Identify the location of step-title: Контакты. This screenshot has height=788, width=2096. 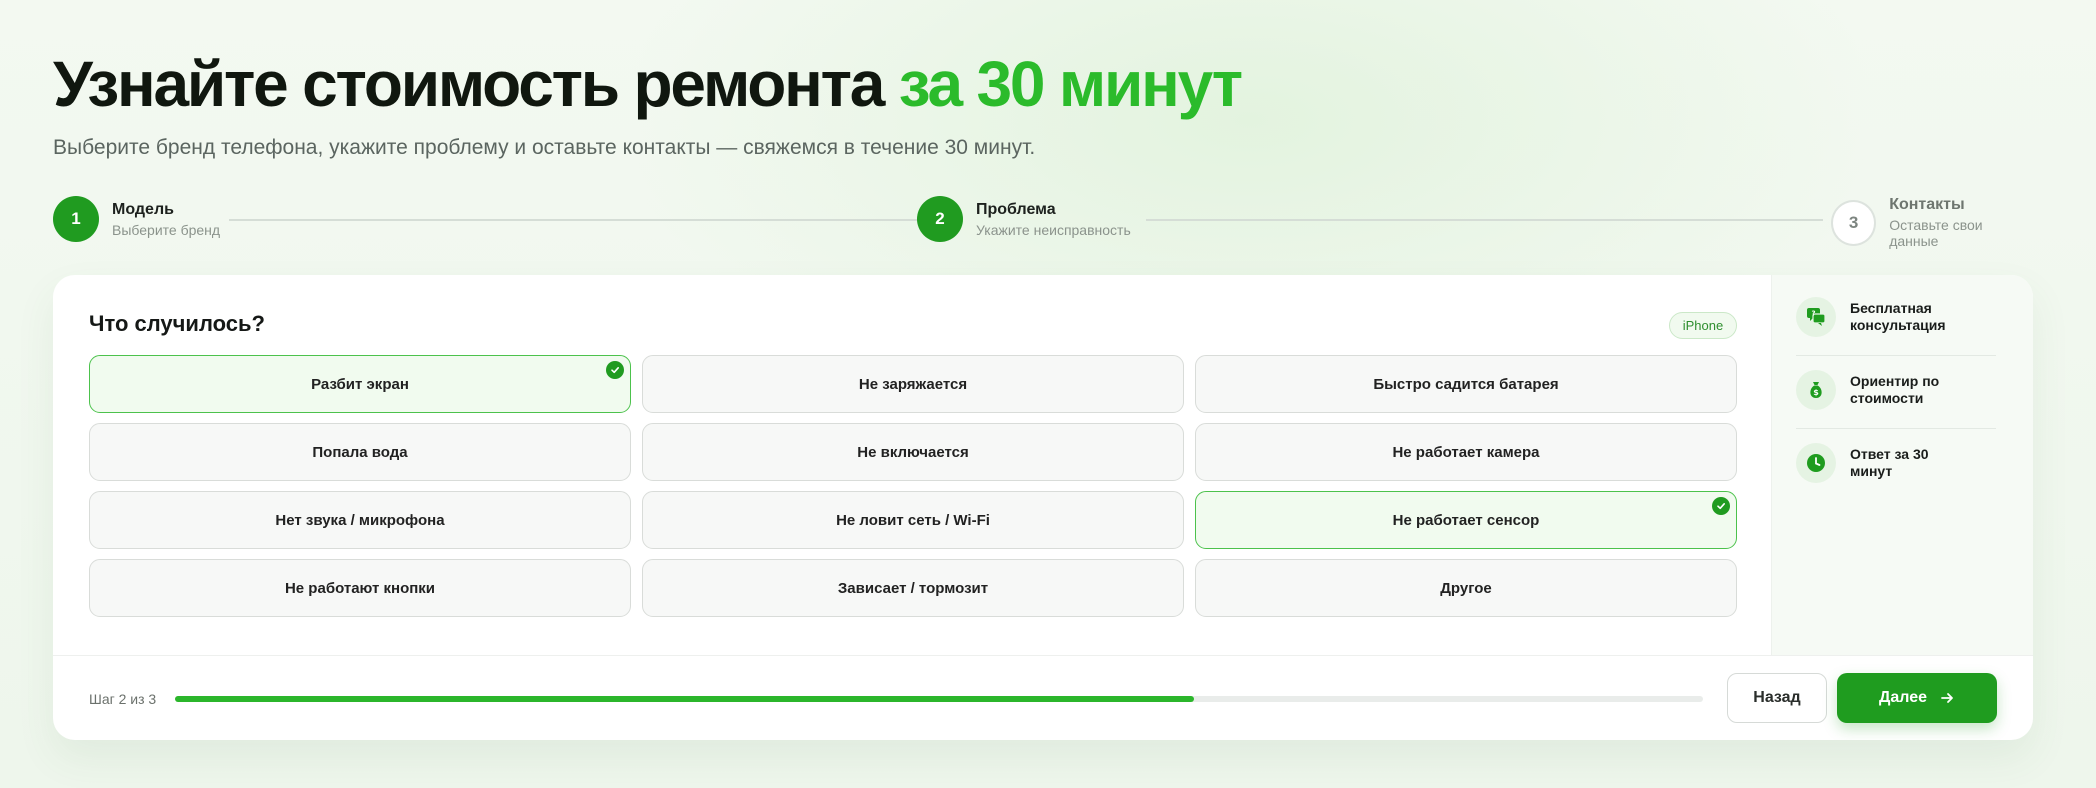
(1927, 204).